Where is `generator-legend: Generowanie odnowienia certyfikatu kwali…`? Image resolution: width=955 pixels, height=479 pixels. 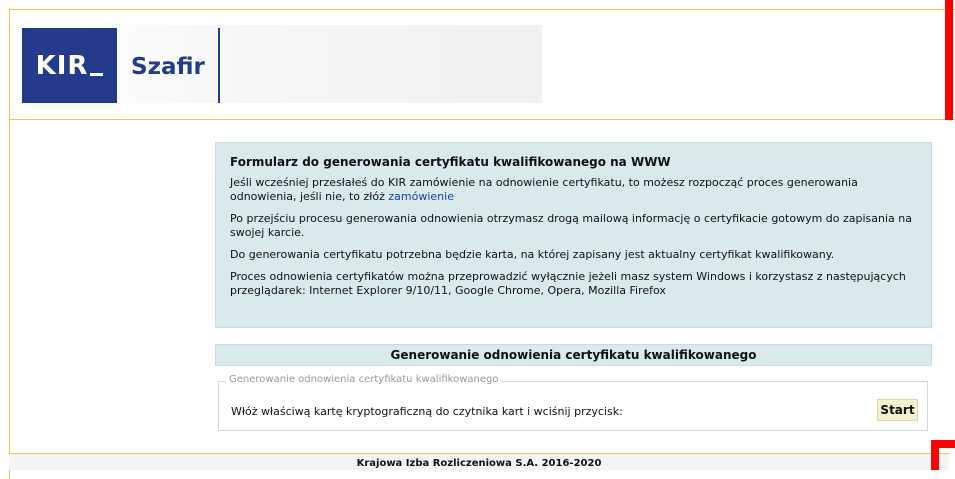 generator-legend: Generowanie odnowienia certyfikatu kwali… is located at coordinates (364, 379).